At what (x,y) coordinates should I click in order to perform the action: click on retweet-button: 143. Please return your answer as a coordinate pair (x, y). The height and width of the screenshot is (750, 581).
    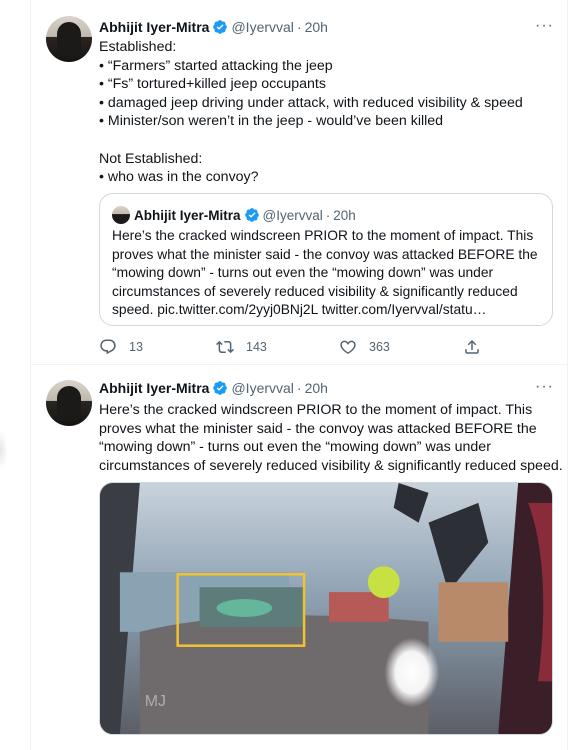
    Looking at the image, I should click on (241, 347).